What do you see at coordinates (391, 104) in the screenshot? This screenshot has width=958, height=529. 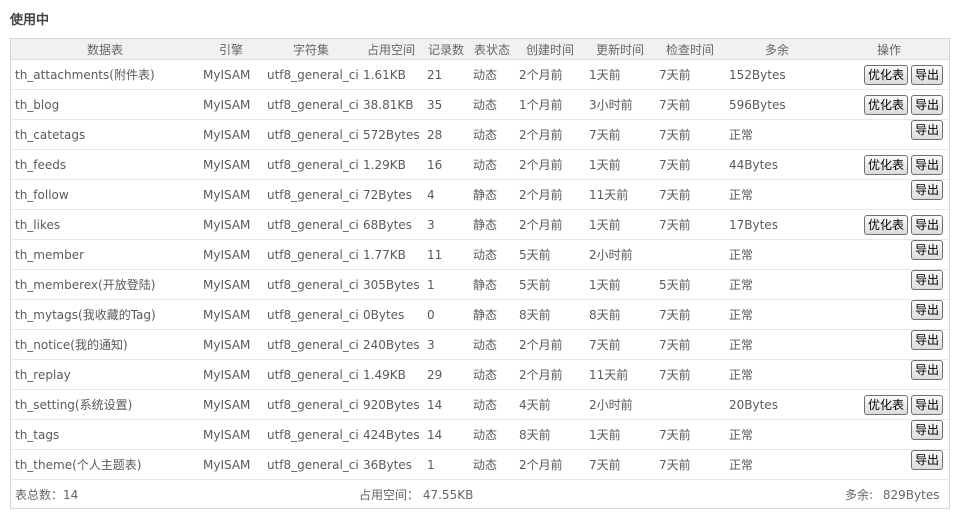 I see `cell-size: 38.81KB` at bounding box center [391, 104].